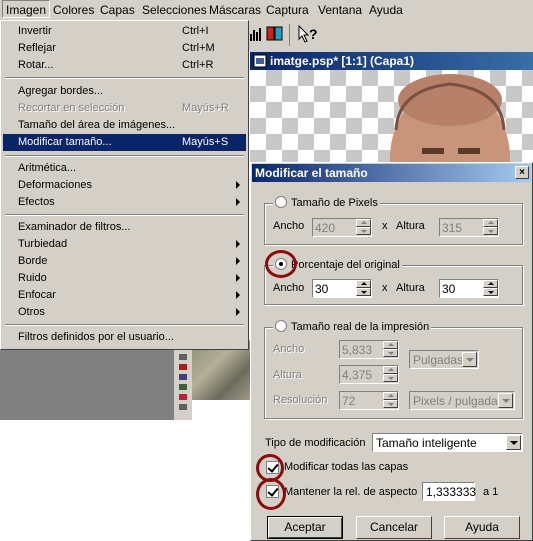 The image size is (533, 541). What do you see at coordinates (289, 35) in the screenshot?
I see `toolbar-divider` at bounding box center [289, 35].